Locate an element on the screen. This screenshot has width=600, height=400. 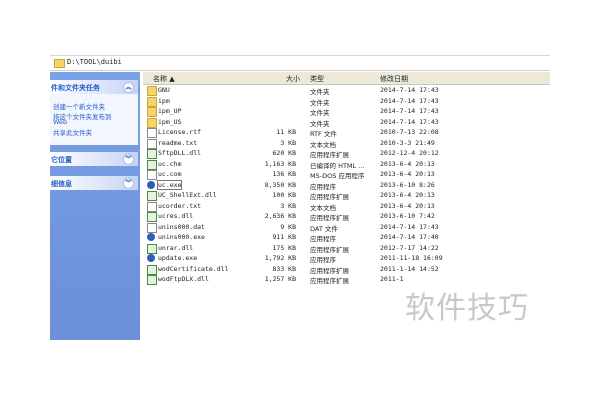
file-row: ucorder.txt 3 KB 文本文档 2013-6-4 20:13 is located at coordinates (308, 206).